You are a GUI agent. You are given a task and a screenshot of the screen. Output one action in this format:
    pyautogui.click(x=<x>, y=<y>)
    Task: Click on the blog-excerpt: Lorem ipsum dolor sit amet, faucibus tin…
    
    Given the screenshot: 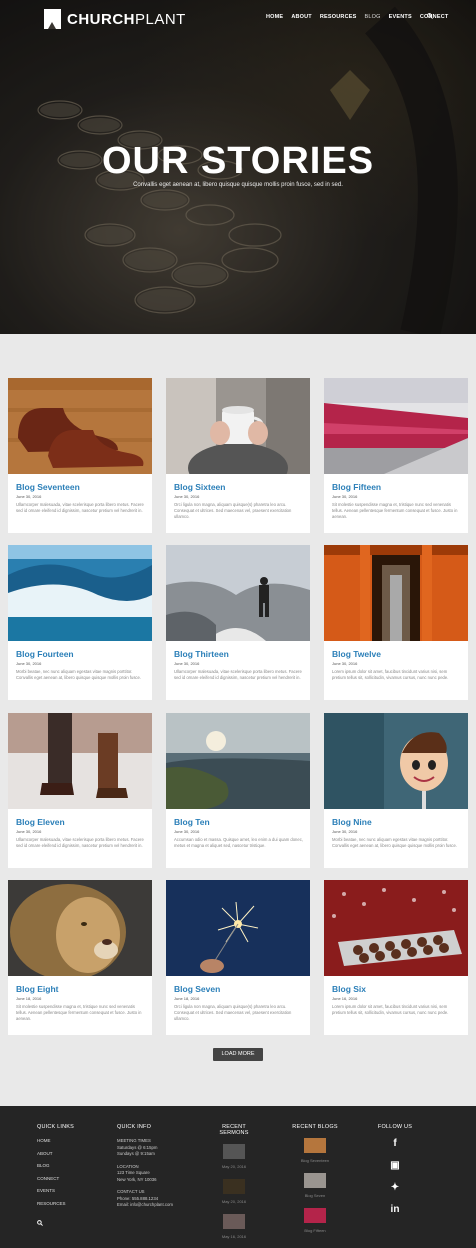 What is the action you would take?
    pyautogui.click(x=390, y=1009)
    